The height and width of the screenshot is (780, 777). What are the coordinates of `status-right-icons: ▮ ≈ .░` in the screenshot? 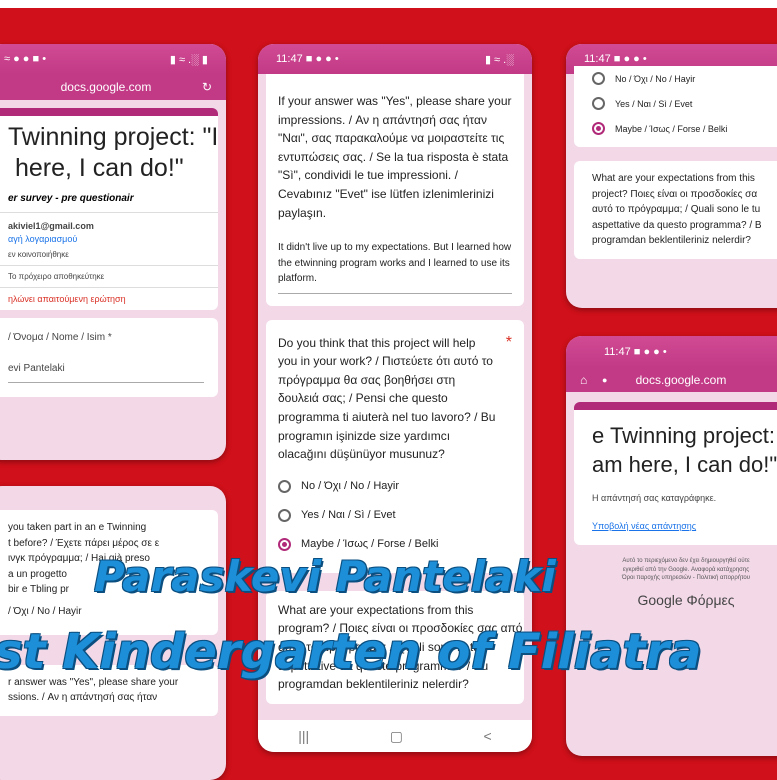 It's located at (499, 59).